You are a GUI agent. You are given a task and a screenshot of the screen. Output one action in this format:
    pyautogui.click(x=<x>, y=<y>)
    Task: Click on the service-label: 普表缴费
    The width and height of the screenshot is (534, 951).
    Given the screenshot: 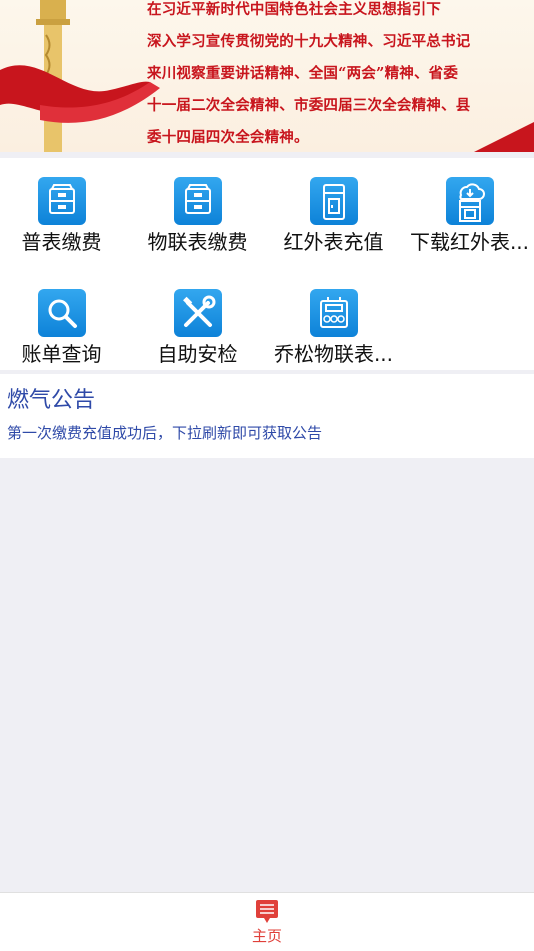 What is the action you would take?
    pyautogui.click(x=61, y=242)
    